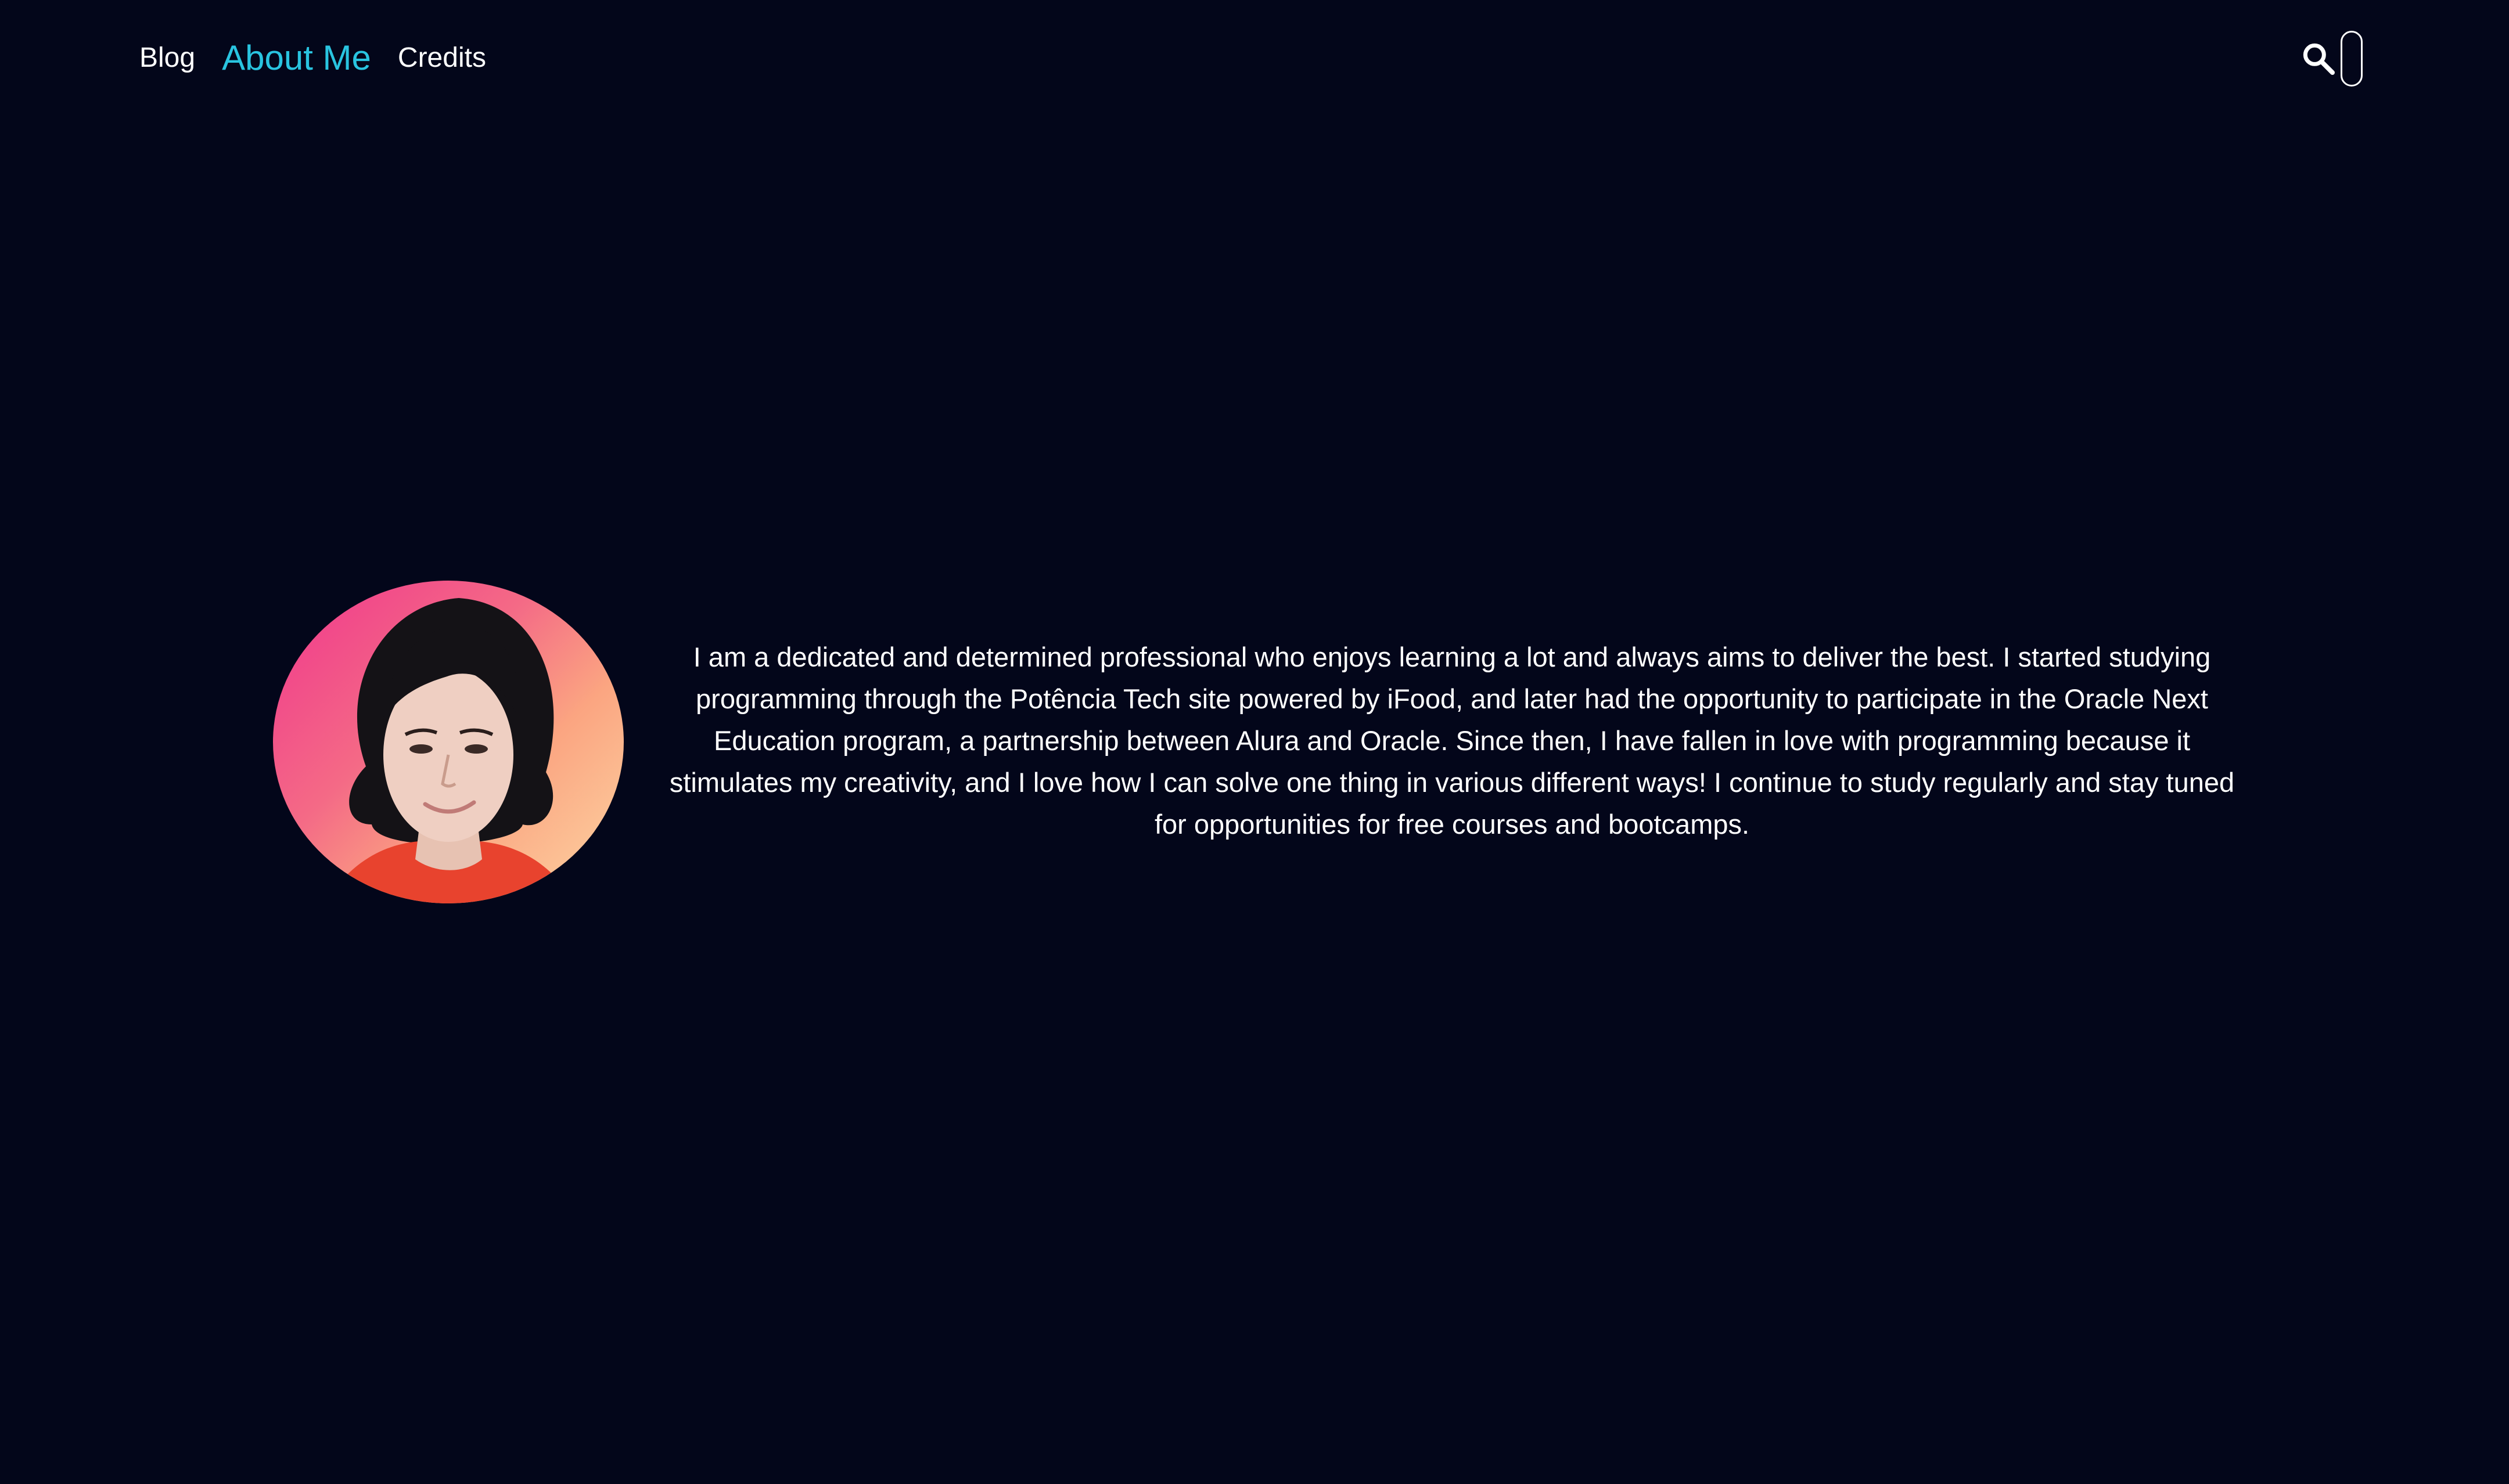 The height and width of the screenshot is (1484, 2509). What do you see at coordinates (2352, 59) in the screenshot?
I see `search-input` at bounding box center [2352, 59].